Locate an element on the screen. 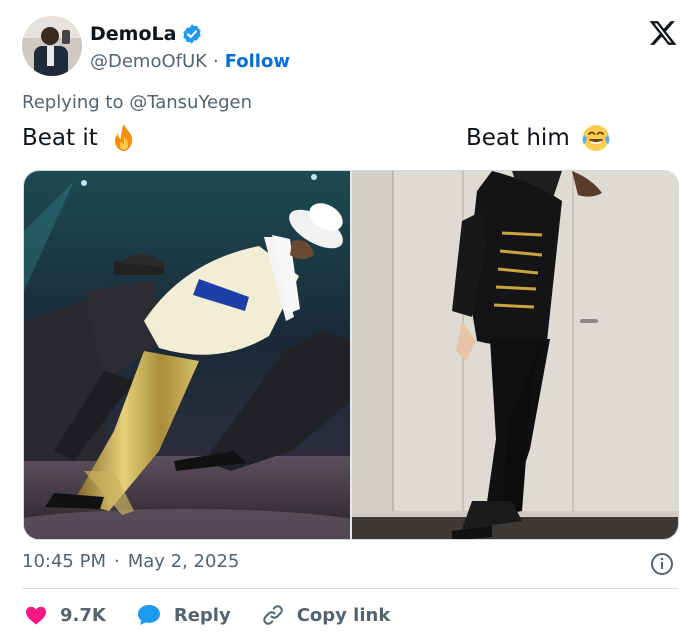  reply-context: Replying to @TansuYegen is located at coordinates (137, 102).